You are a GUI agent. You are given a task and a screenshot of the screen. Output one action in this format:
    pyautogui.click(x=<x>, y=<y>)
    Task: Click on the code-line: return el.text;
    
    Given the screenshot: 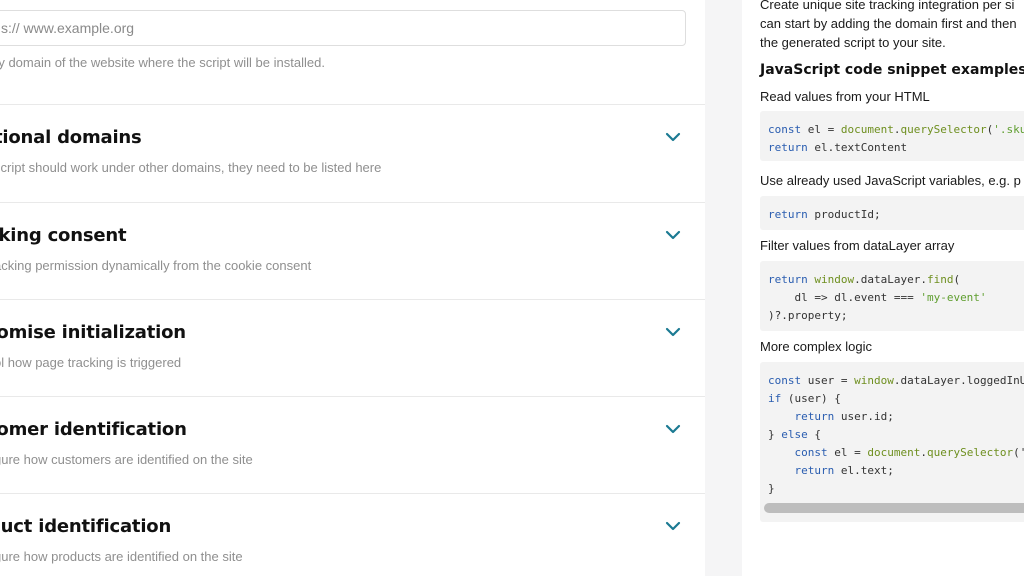 What is the action you would take?
    pyautogui.click(x=896, y=471)
    